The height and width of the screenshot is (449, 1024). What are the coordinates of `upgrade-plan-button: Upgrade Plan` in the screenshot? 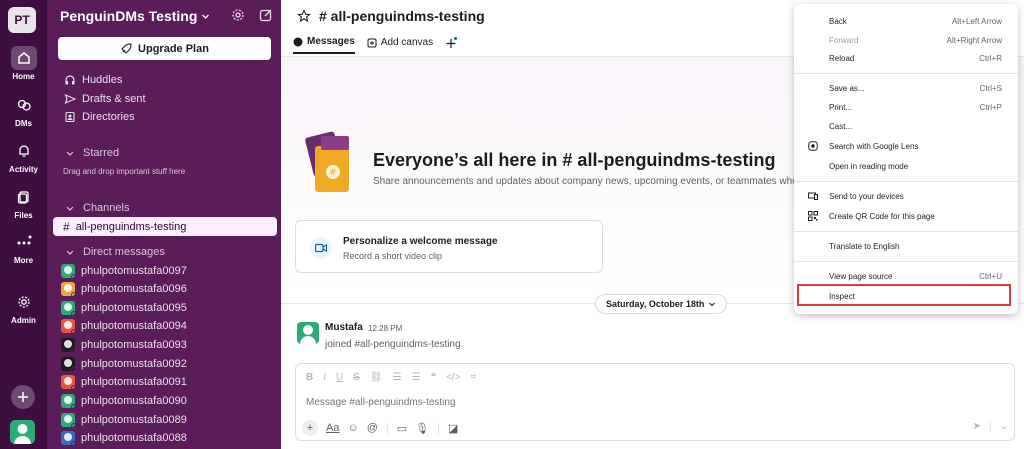 It's located at (164, 48).